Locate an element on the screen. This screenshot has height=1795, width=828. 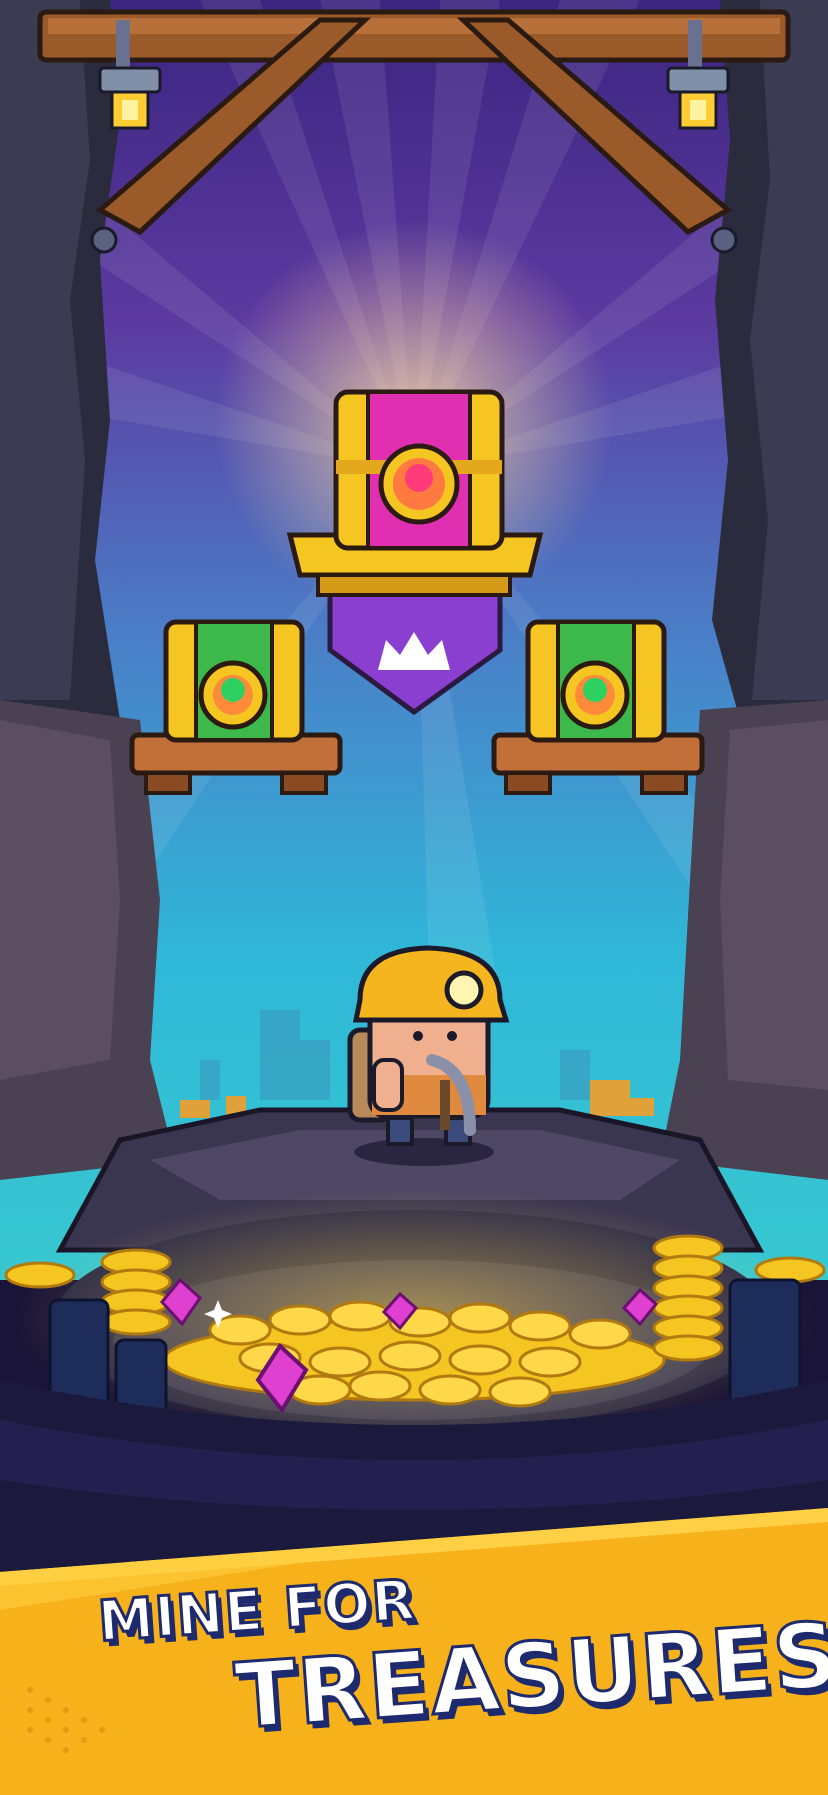
miner-character is located at coordinates (428, 1045).